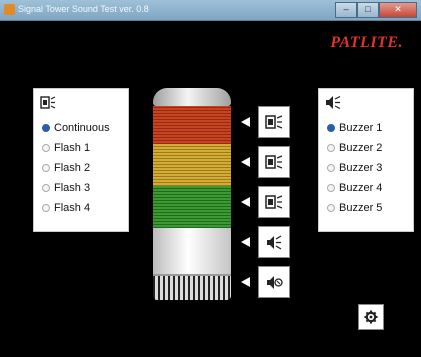 The image size is (421, 357). Describe the element at coordinates (192, 97) in the screenshot. I see `tower-cap` at that location.